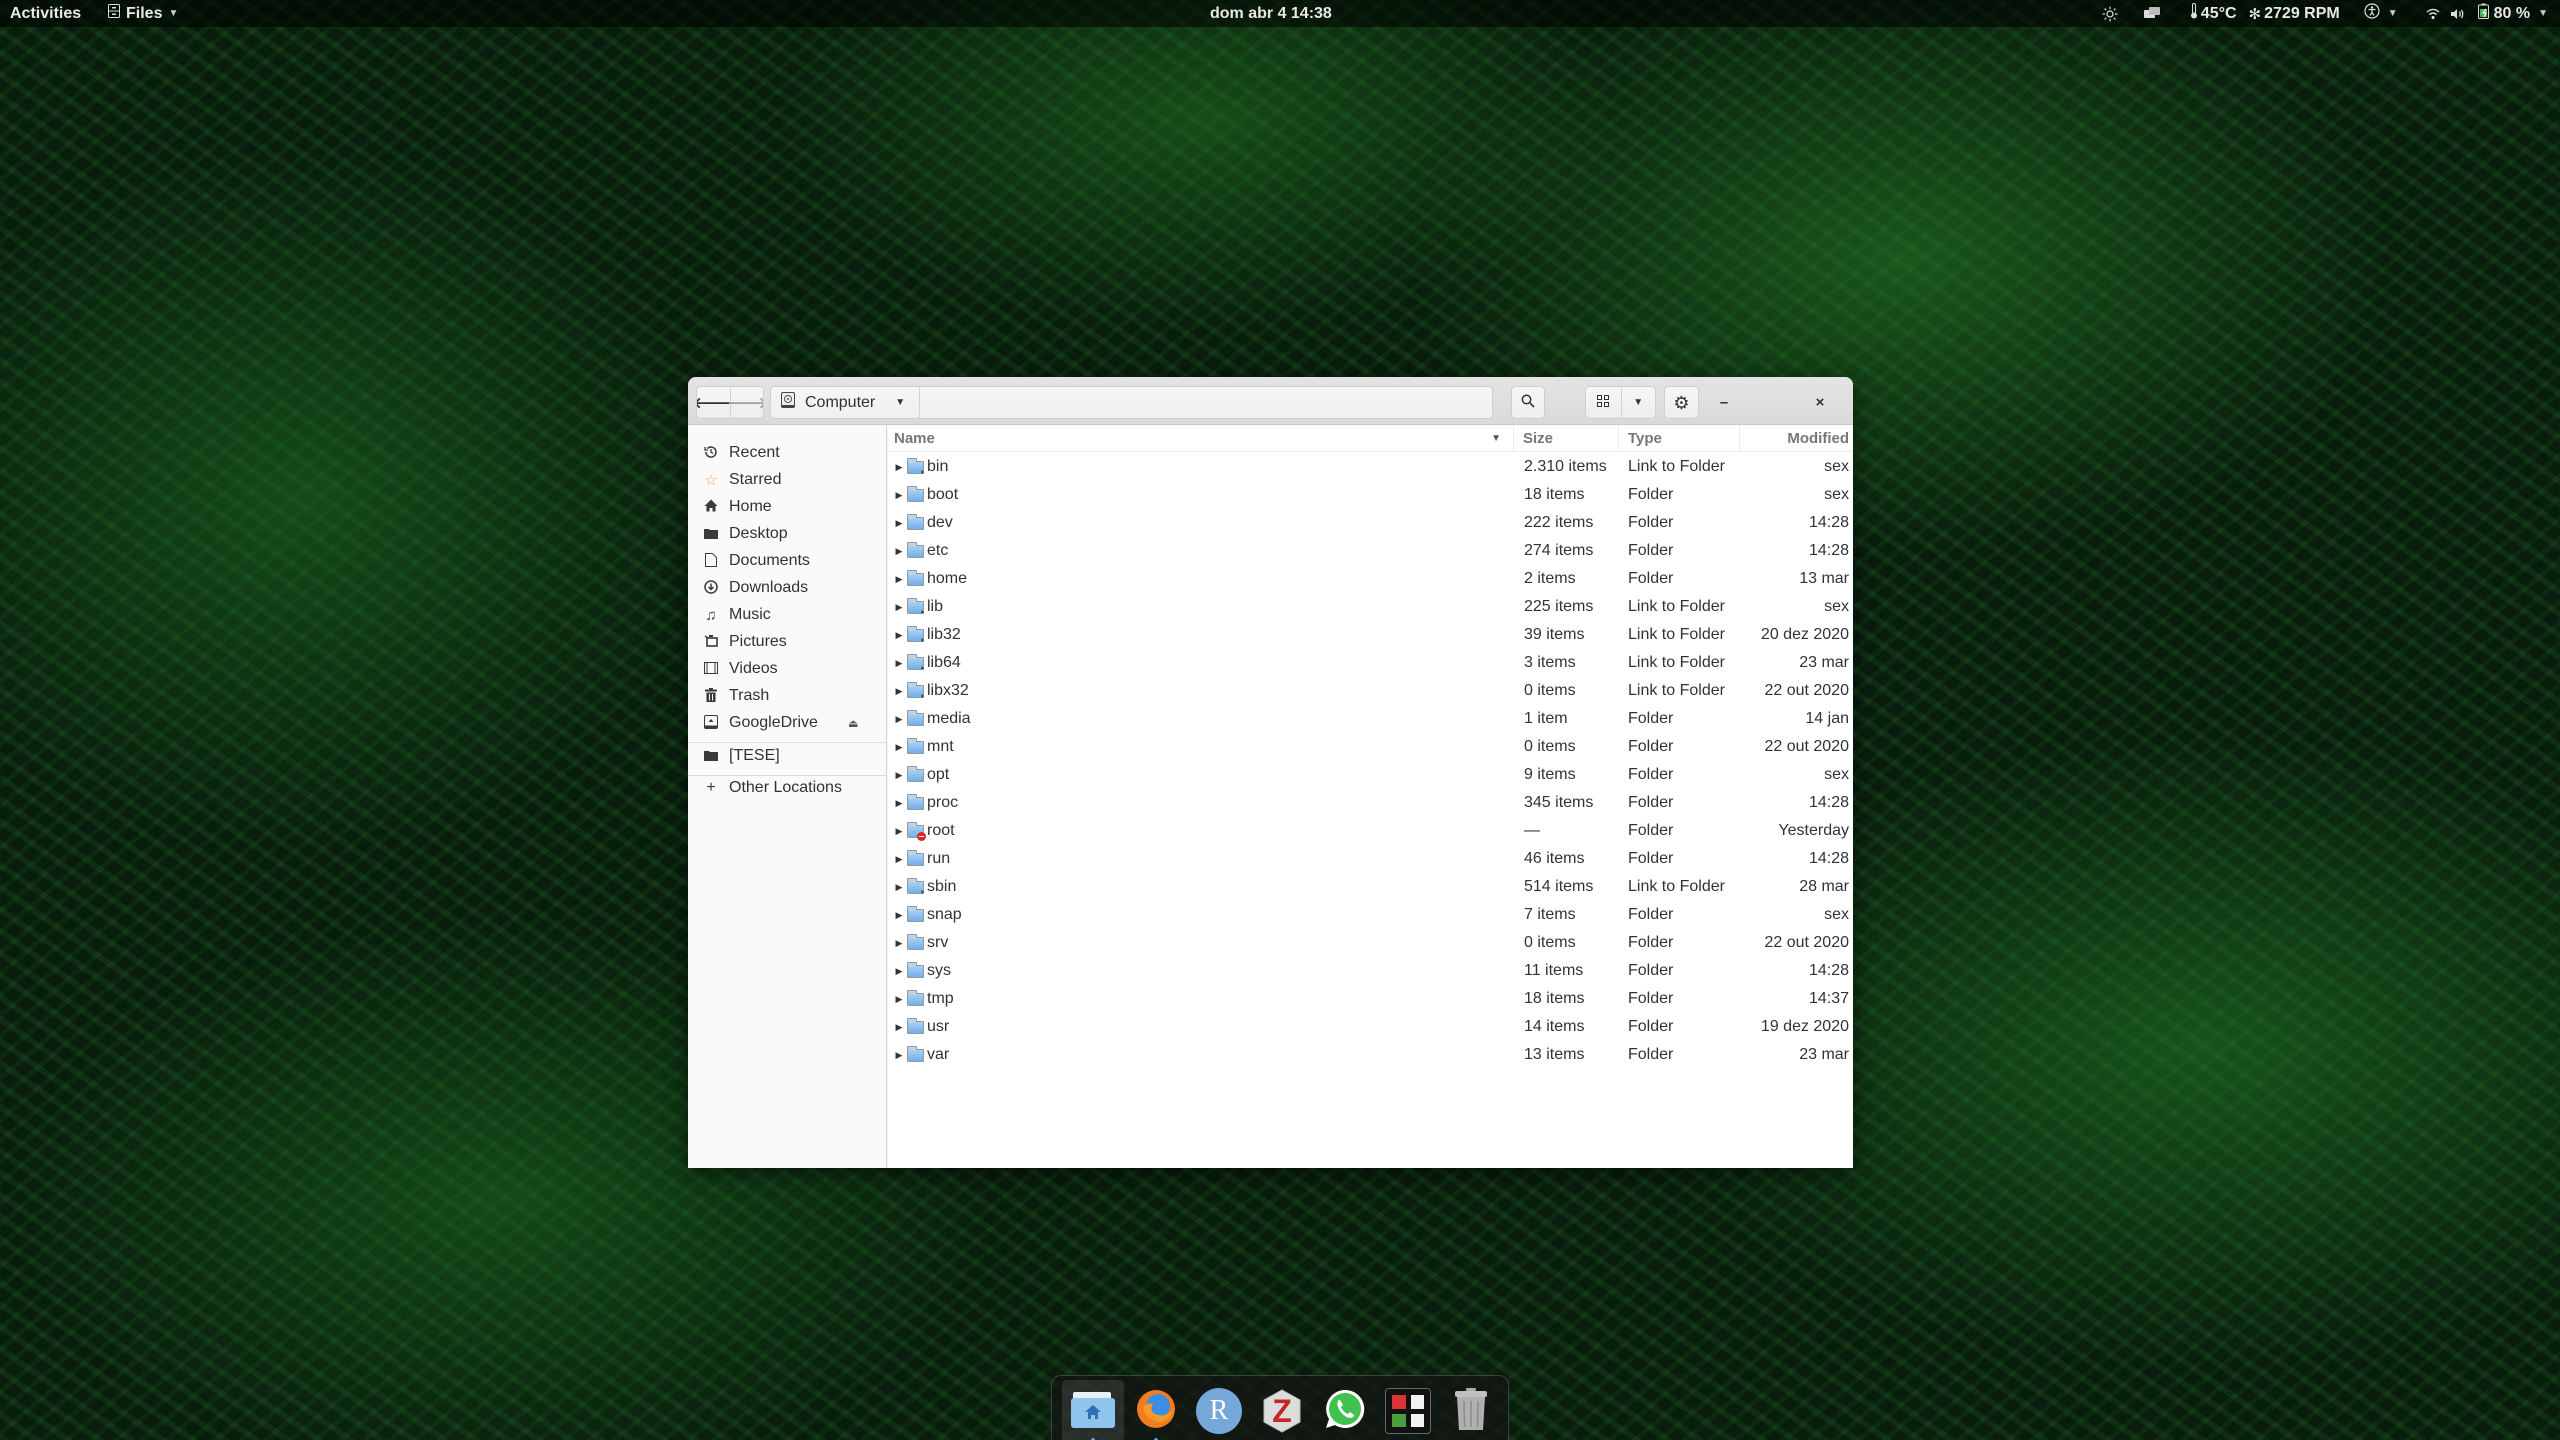 This screenshot has width=2560, height=1440. What do you see at coordinates (2194, 13) in the screenshot?
I see `thermometer-icon` at bounding box center [2194, 13].